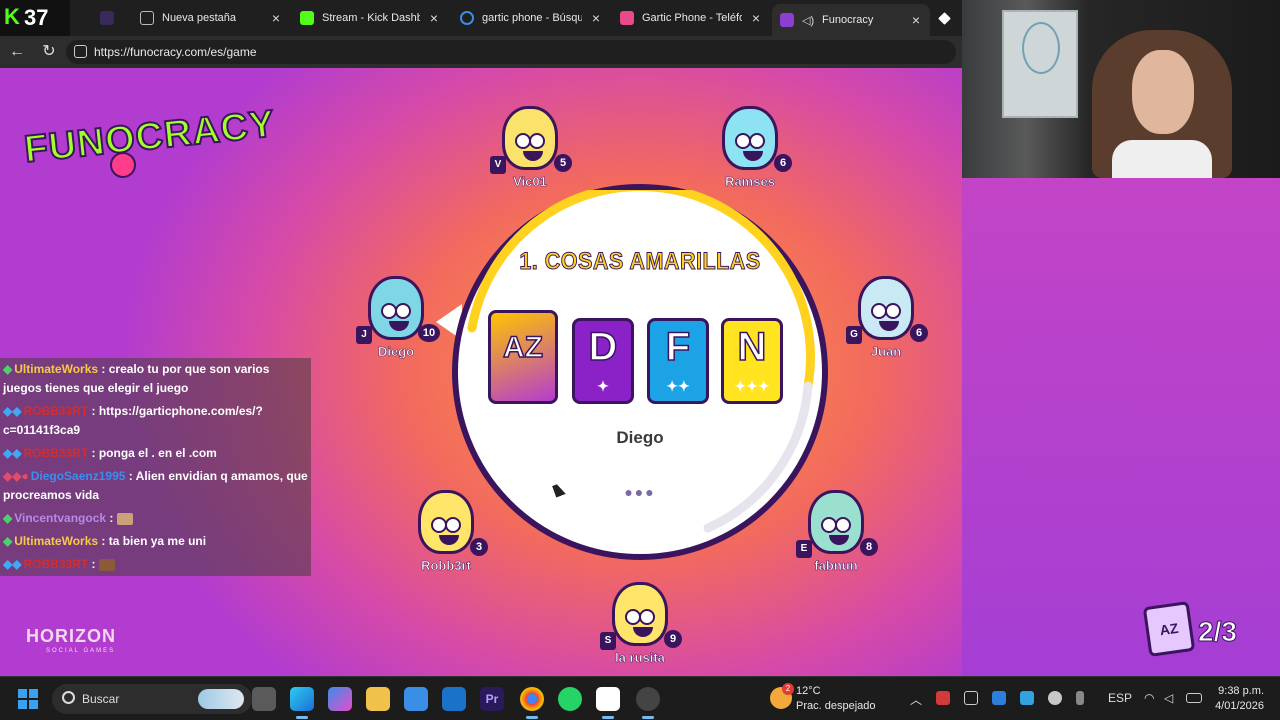 This screenshot has width=1280, height=720. I want to click on gartic-favicon-icon, so click(627, 18).